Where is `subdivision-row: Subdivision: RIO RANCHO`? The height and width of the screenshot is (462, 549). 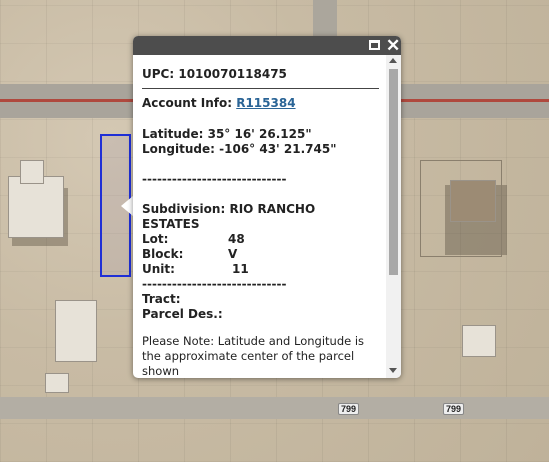 subdivision-row: Subdivision: RIO RANCHO is located at coordinates (264, 209).